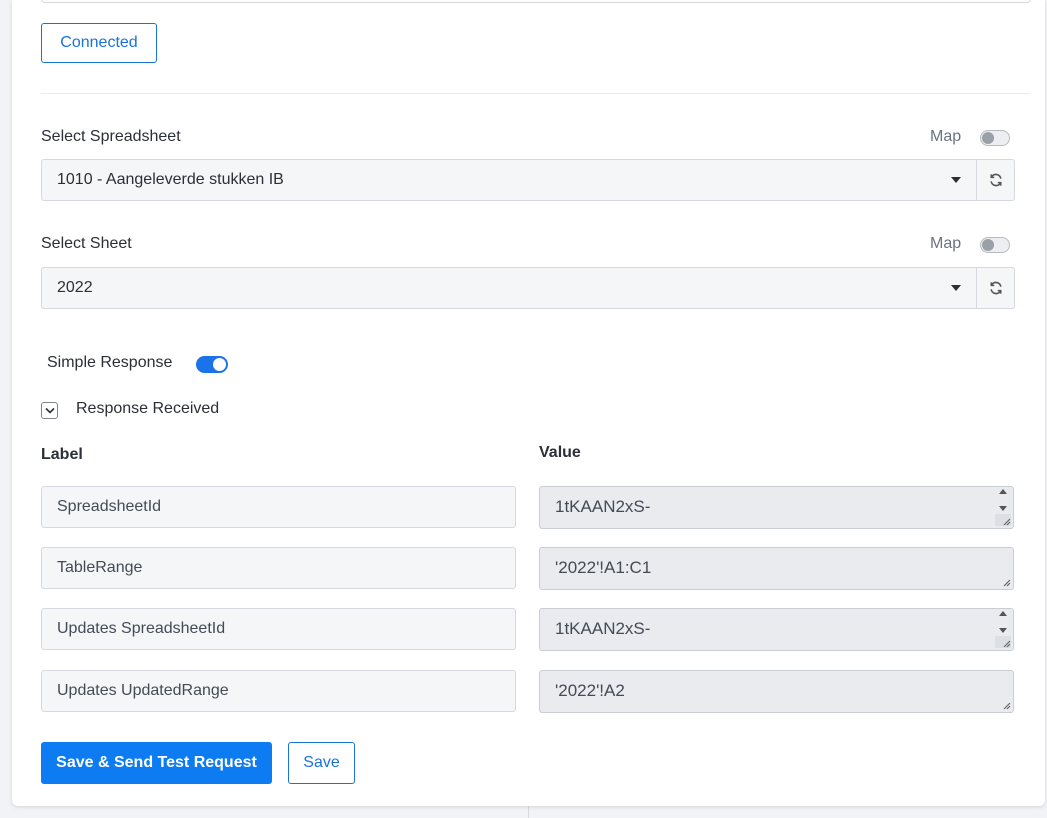  Describe the element at coordinates (148, 408) in the screenshot. I see `response-received-label: Response Received` at that location.